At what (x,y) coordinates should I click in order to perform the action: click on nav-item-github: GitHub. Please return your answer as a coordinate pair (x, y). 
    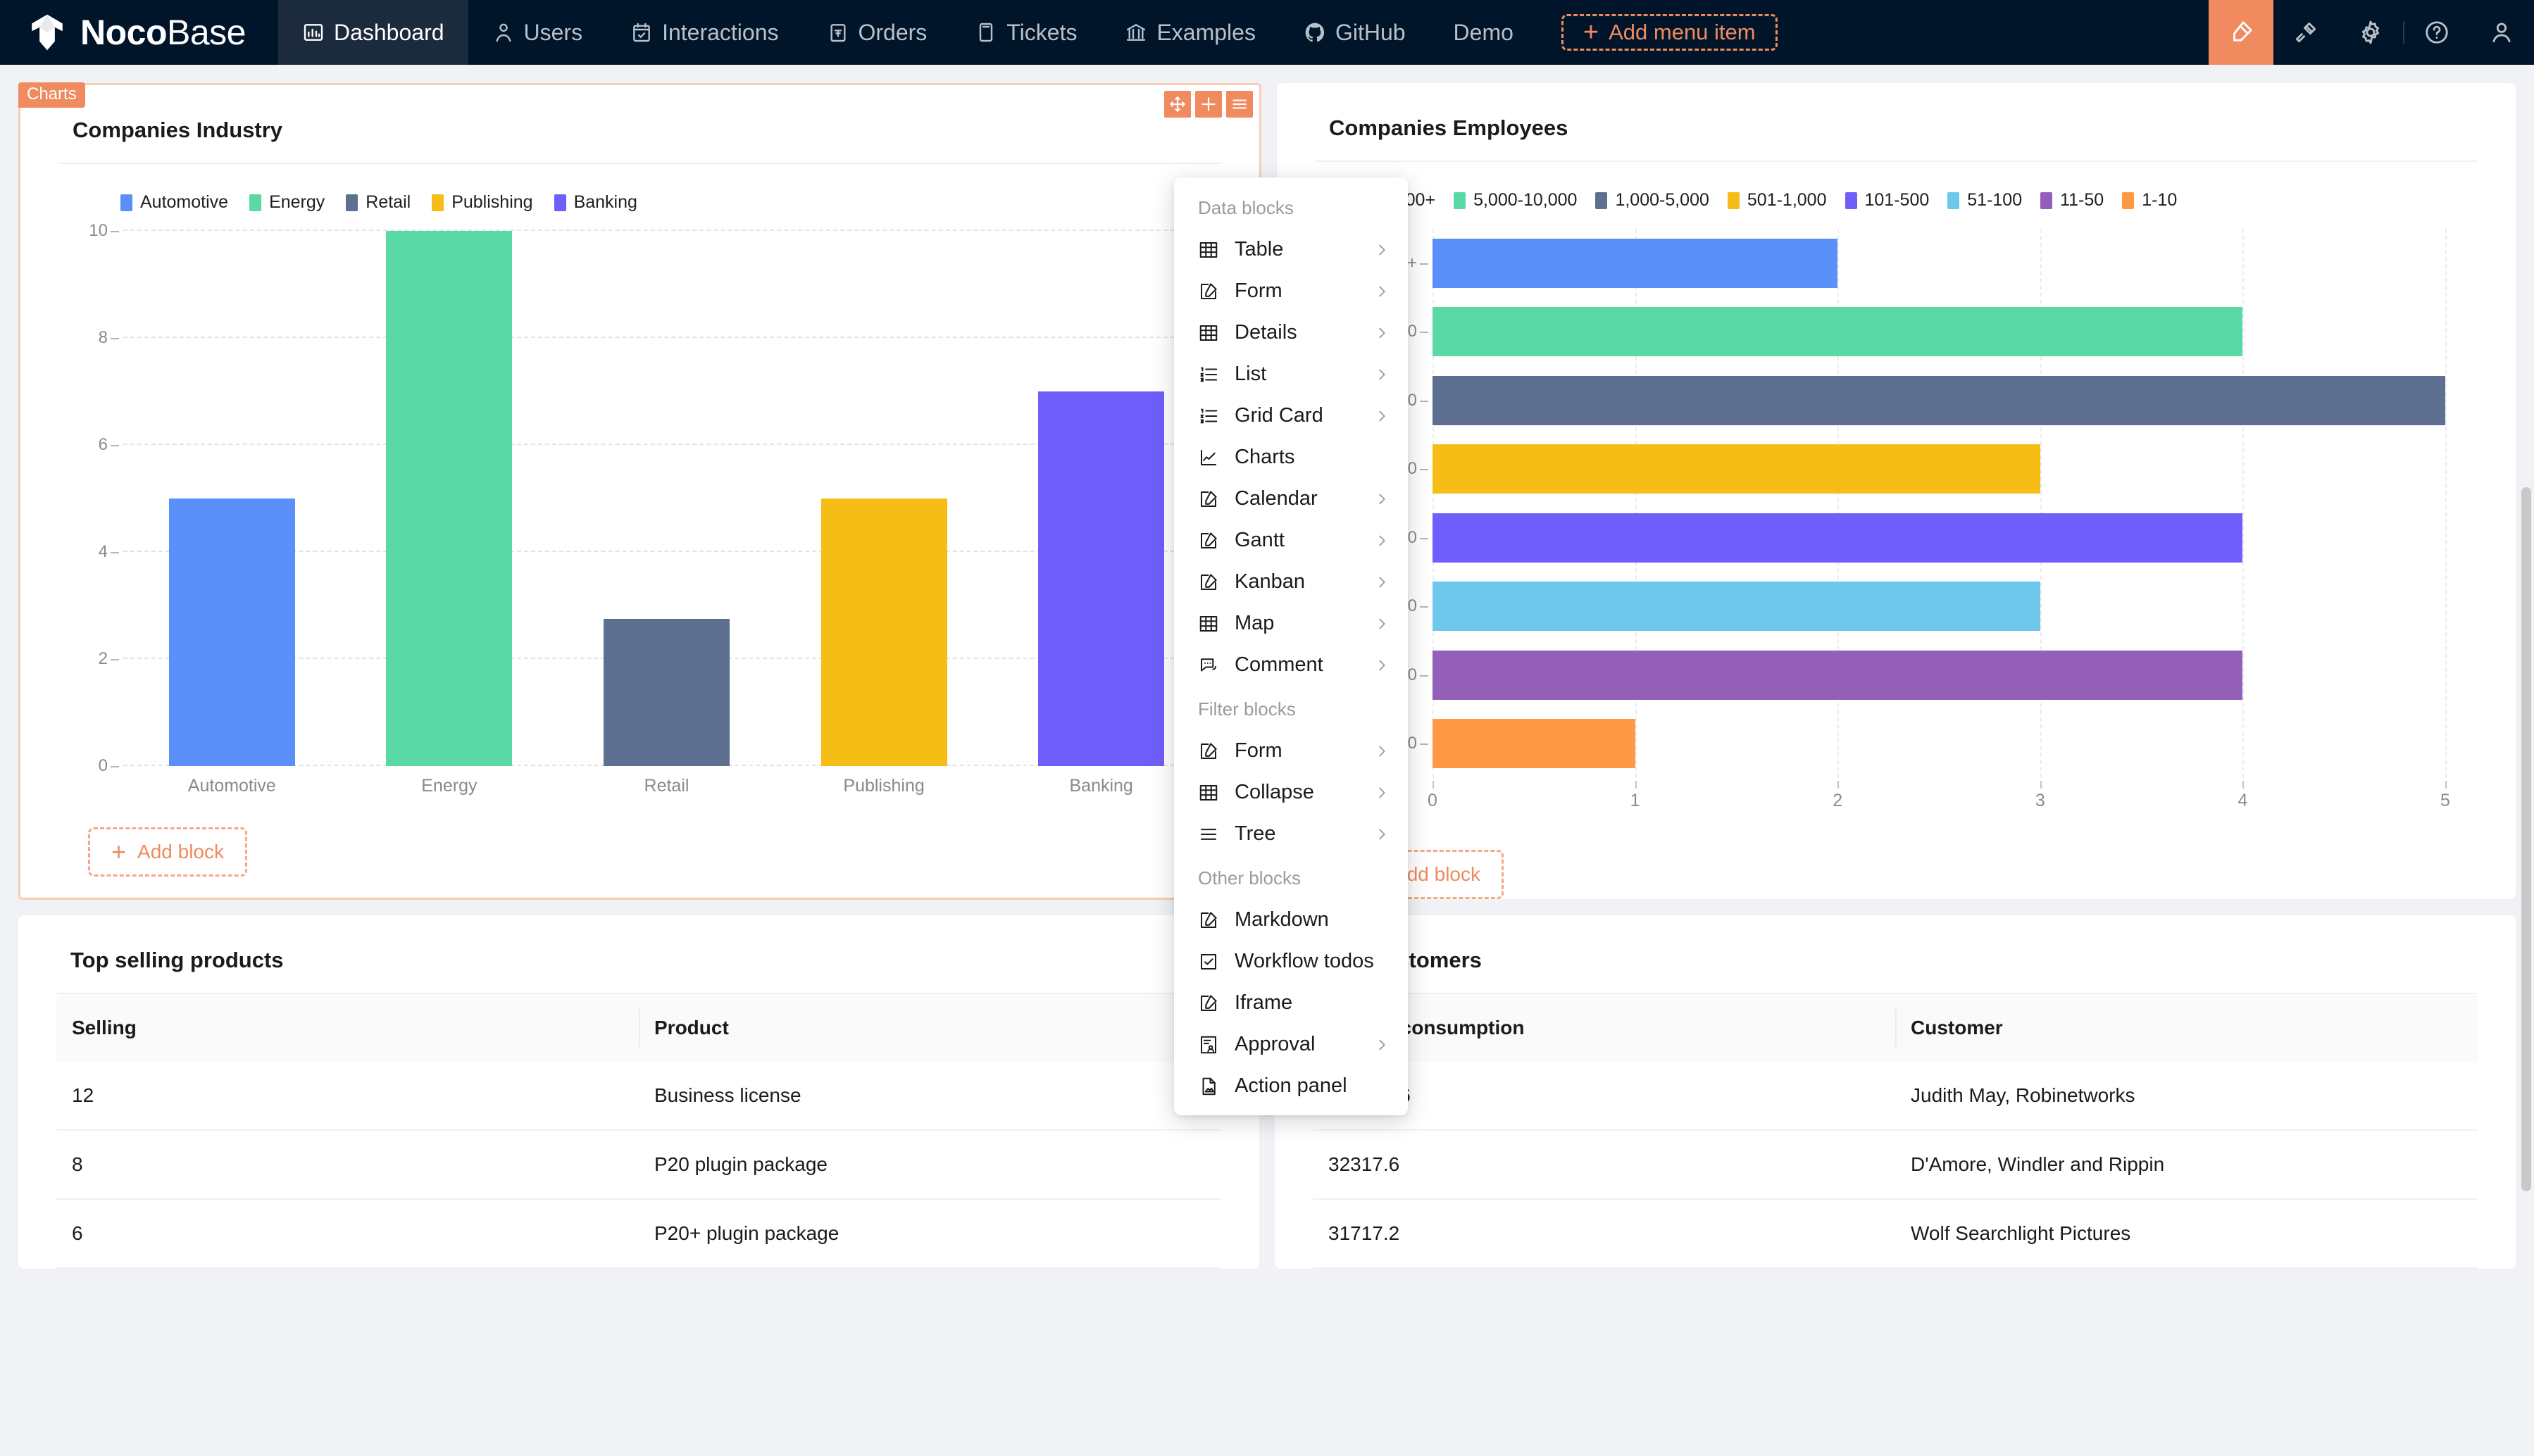
    Looking at the image, I should click on (1355, 32).